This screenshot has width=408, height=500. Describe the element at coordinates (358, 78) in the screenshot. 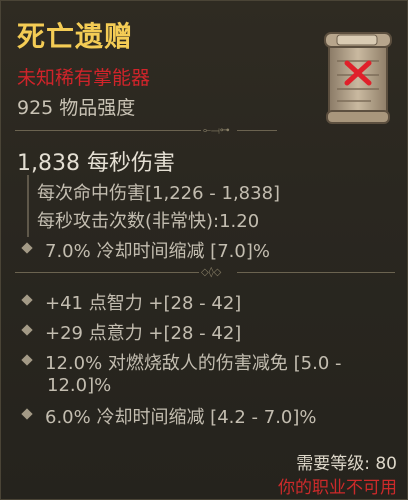

I see `scroll-icon` at that location.